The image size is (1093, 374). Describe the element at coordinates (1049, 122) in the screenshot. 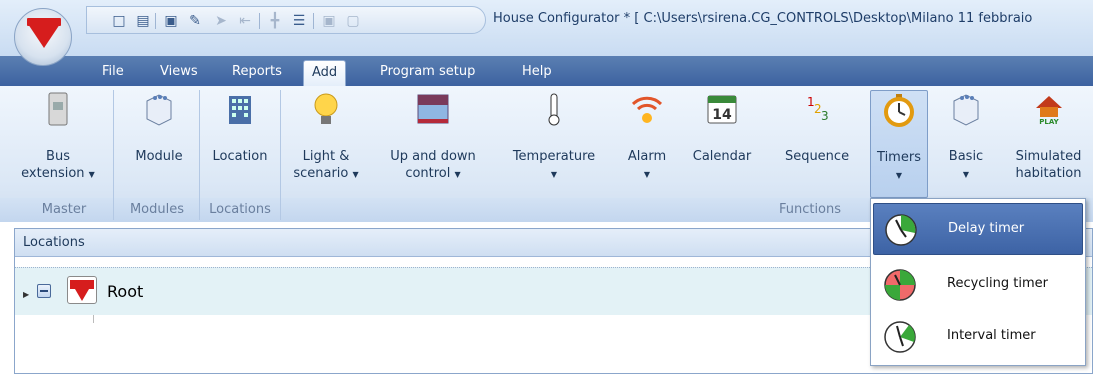

I see `play-text: PLAY` at that location.